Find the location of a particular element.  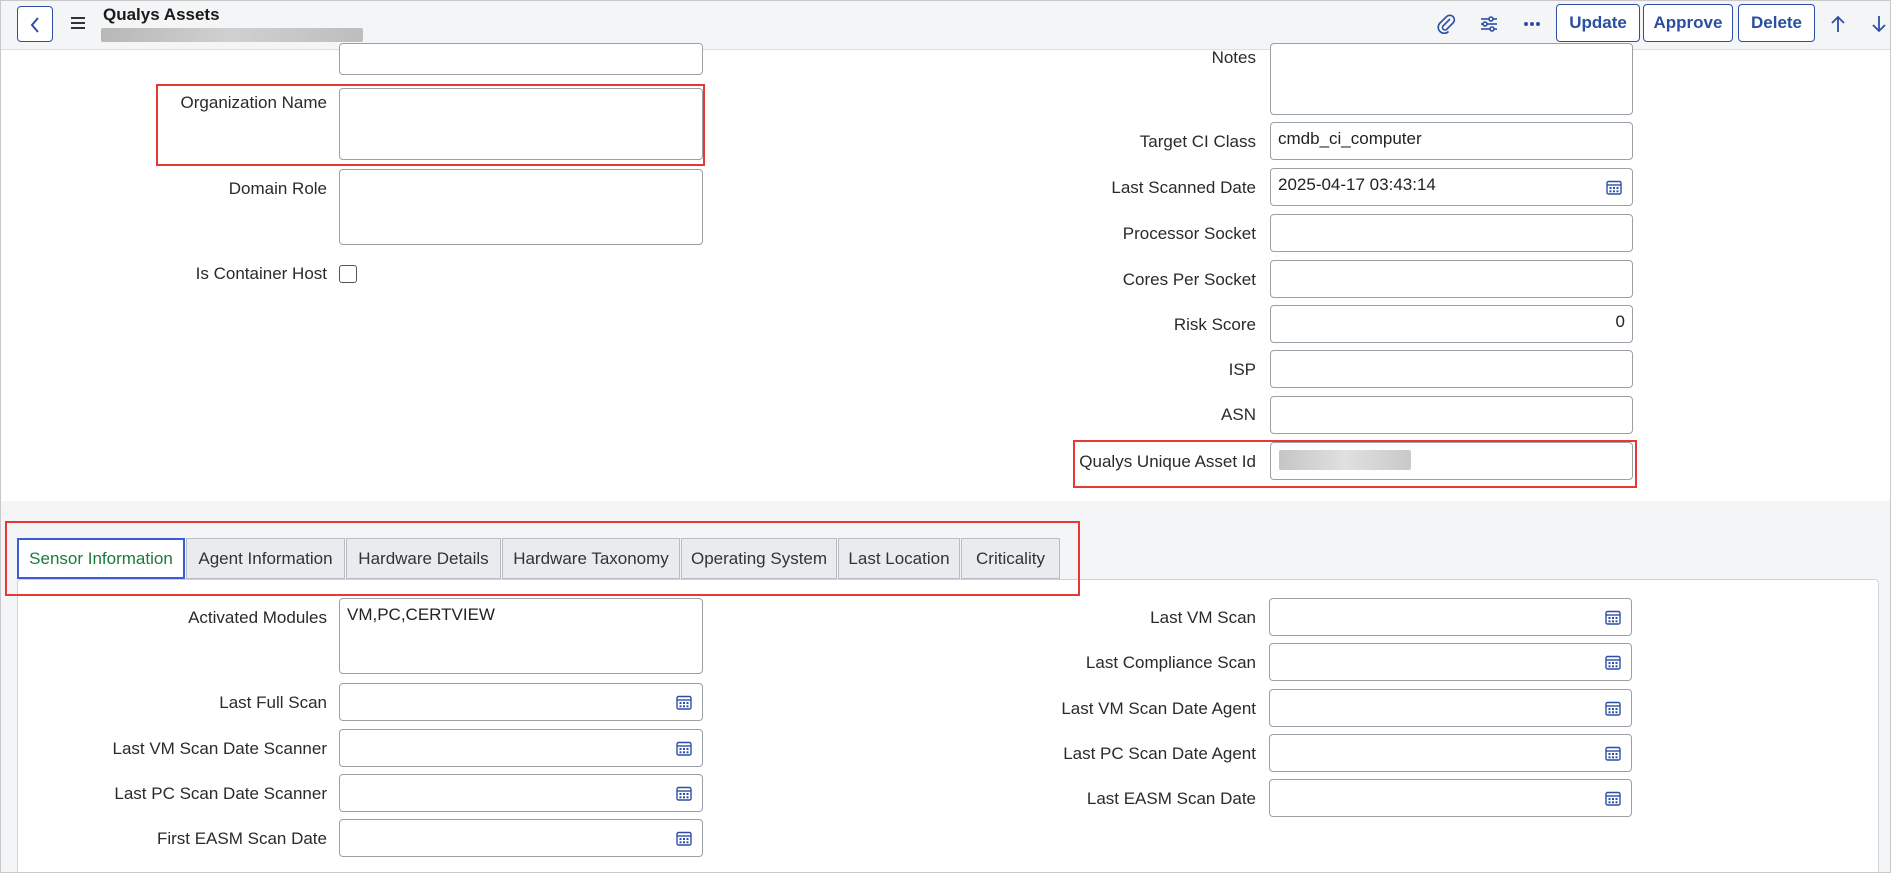

is-container-host-label: Is Container Host is located at coordinates (261, 273).